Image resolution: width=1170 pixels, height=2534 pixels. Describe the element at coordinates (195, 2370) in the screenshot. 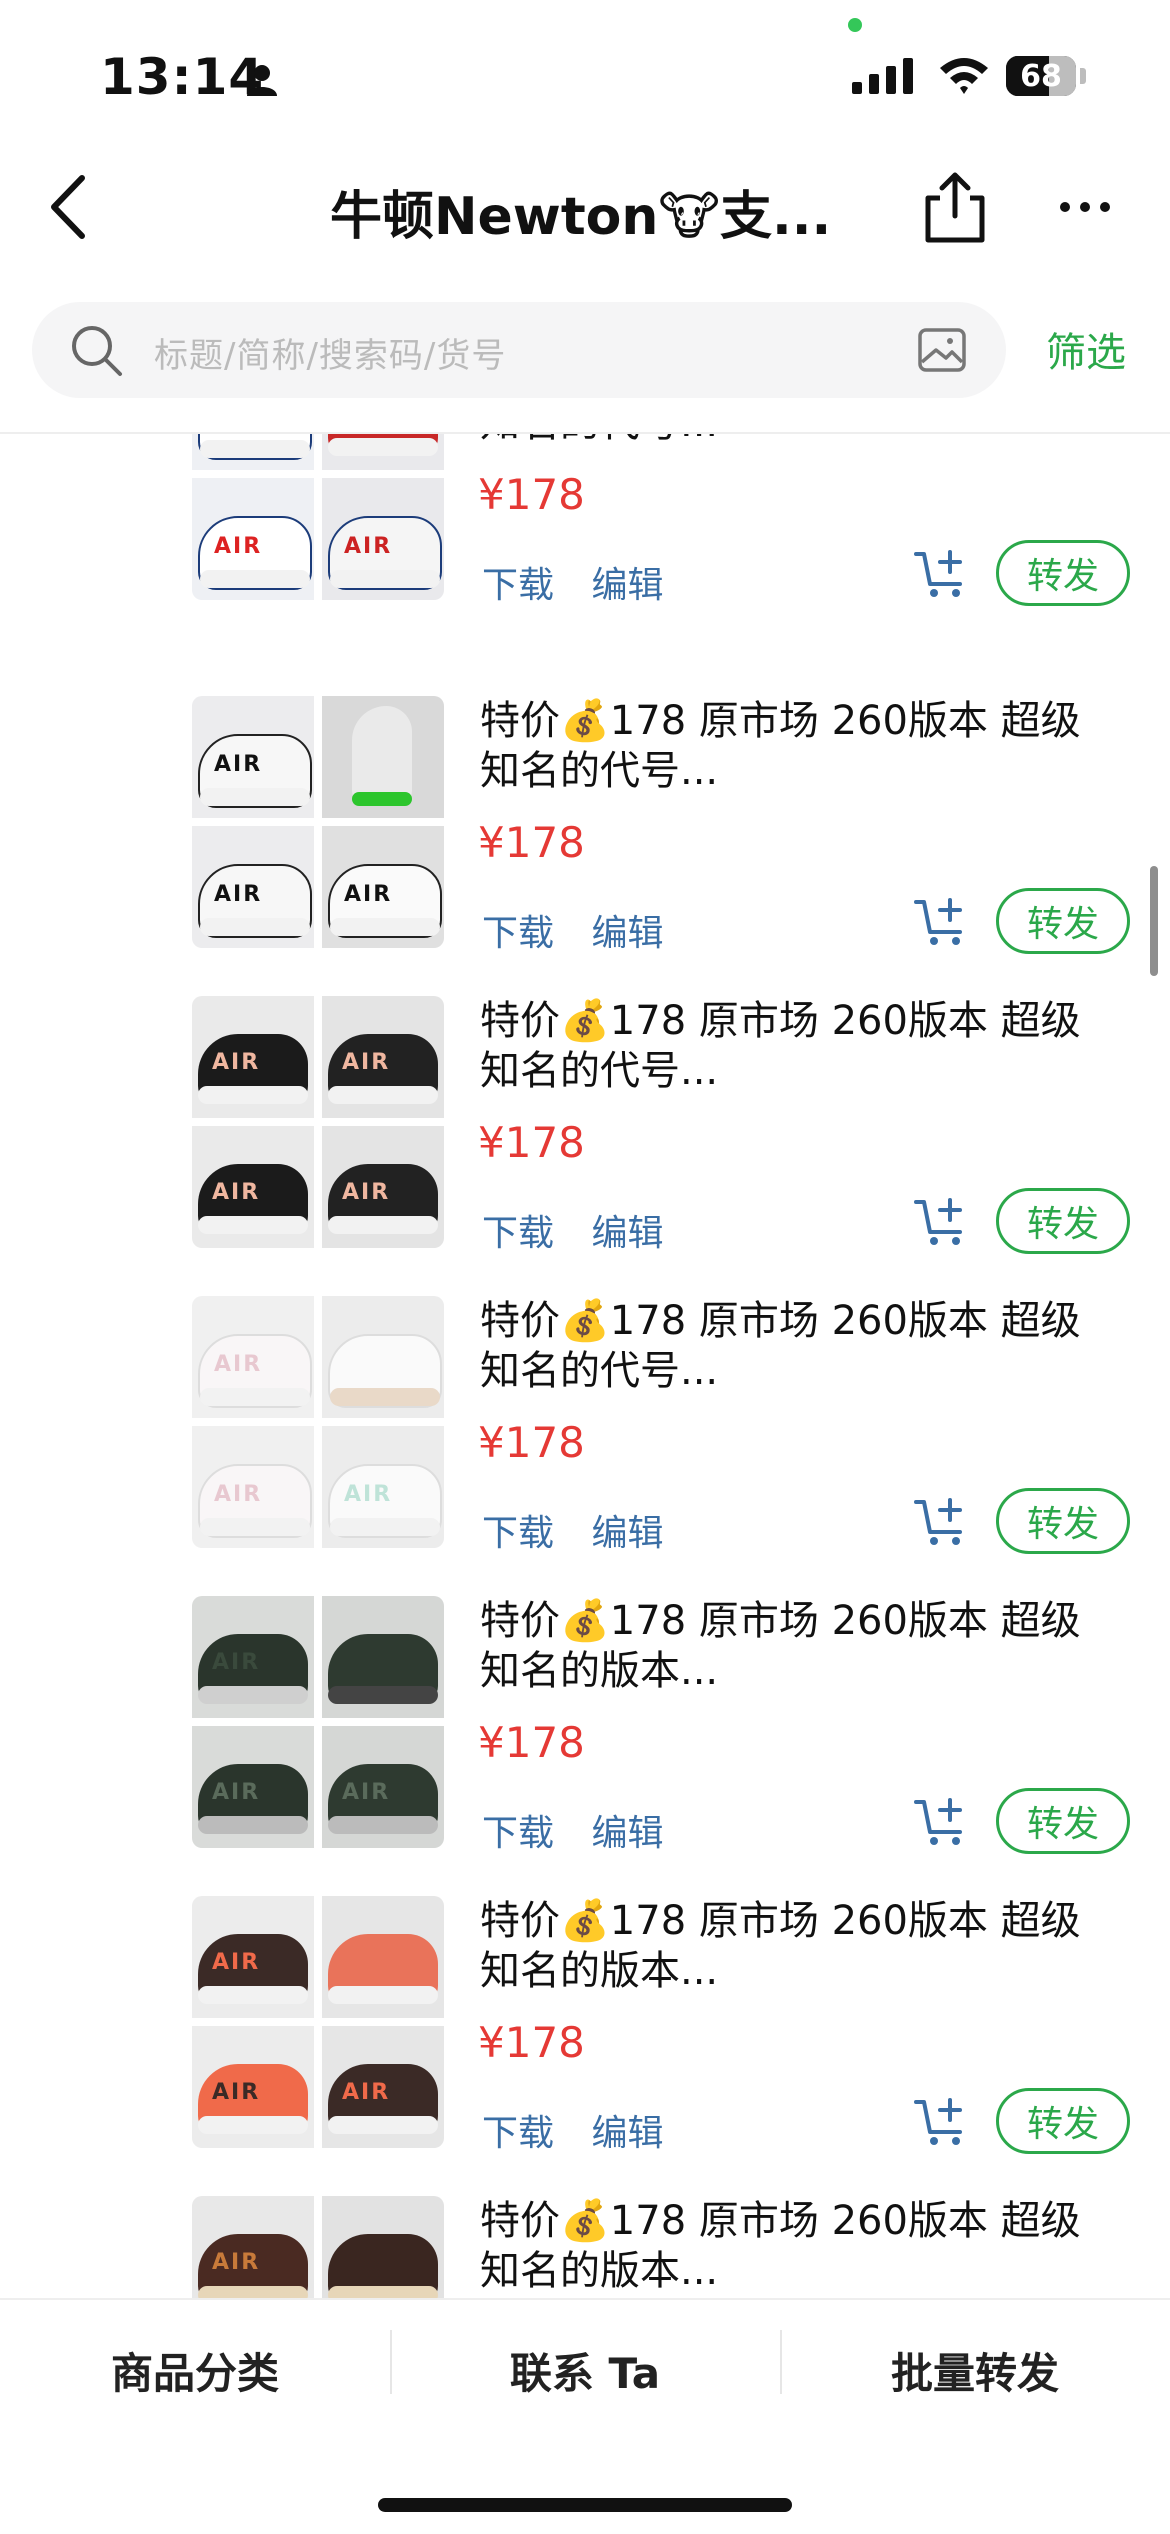

I see `categories-tab: 商品分类` at that location.